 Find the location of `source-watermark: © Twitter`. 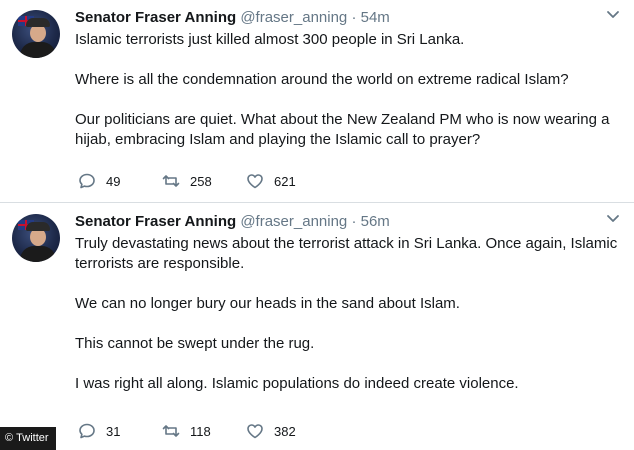

source-watermark: © Twitter is located at coordinates (28, 438).